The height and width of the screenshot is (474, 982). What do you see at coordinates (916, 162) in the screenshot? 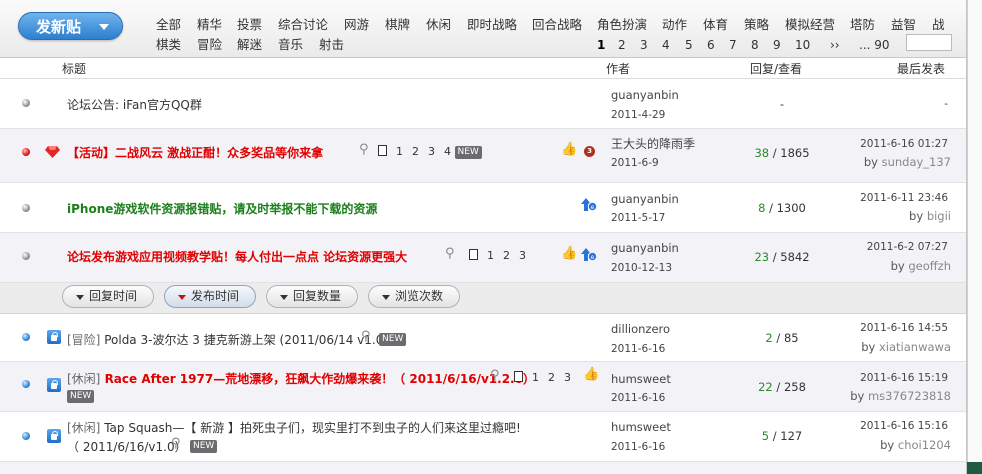
I see `last-post-user: sunday_137` at bounding box center [916, 162].